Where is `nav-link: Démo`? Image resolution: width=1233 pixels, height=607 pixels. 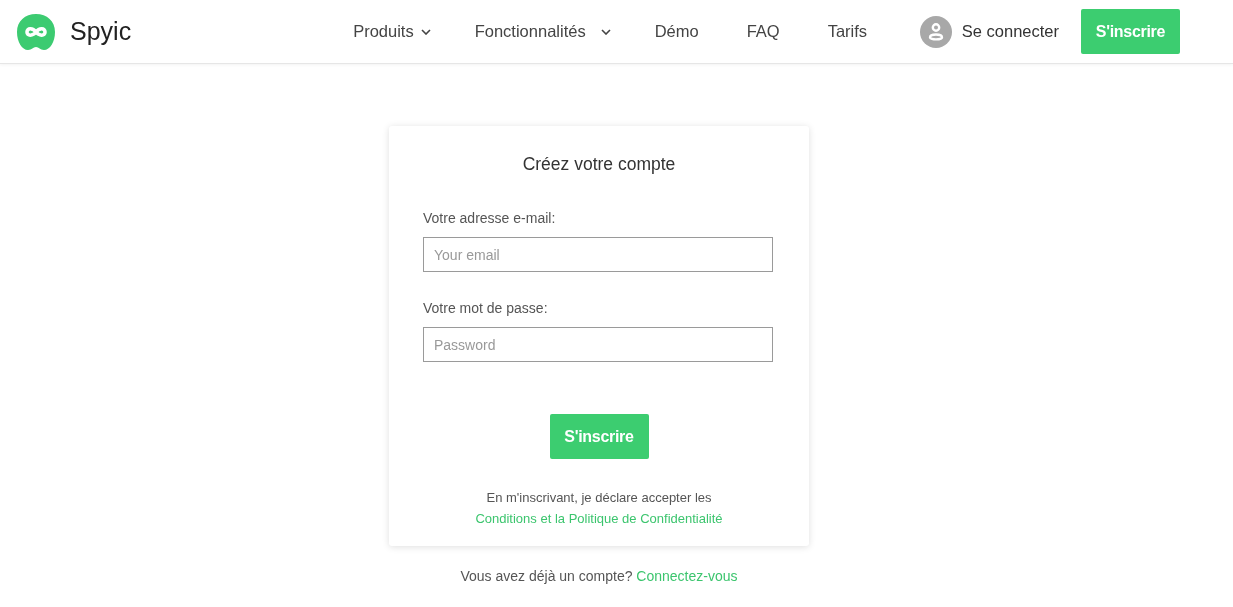
nav-link: Démo is located at coordinates (676, 31).